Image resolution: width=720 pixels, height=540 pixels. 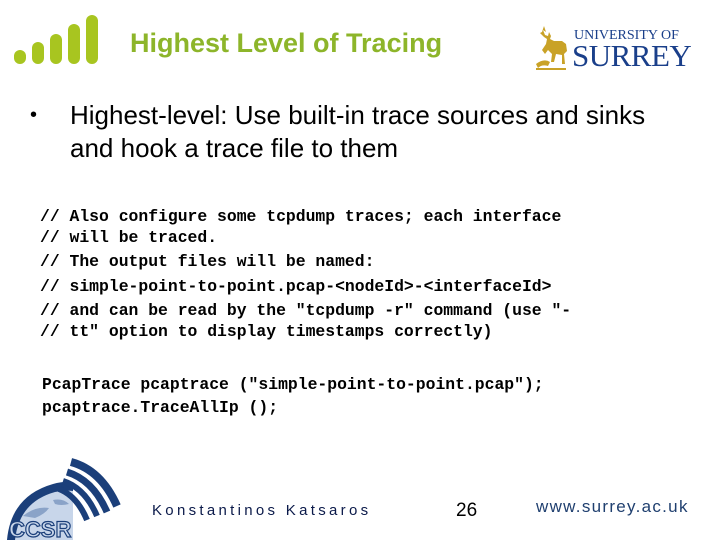 What do you see at coordinates (207, 261) in the screenshot?
I see `comment-line: // The output files will be named:` at bounding box center [207, 261].